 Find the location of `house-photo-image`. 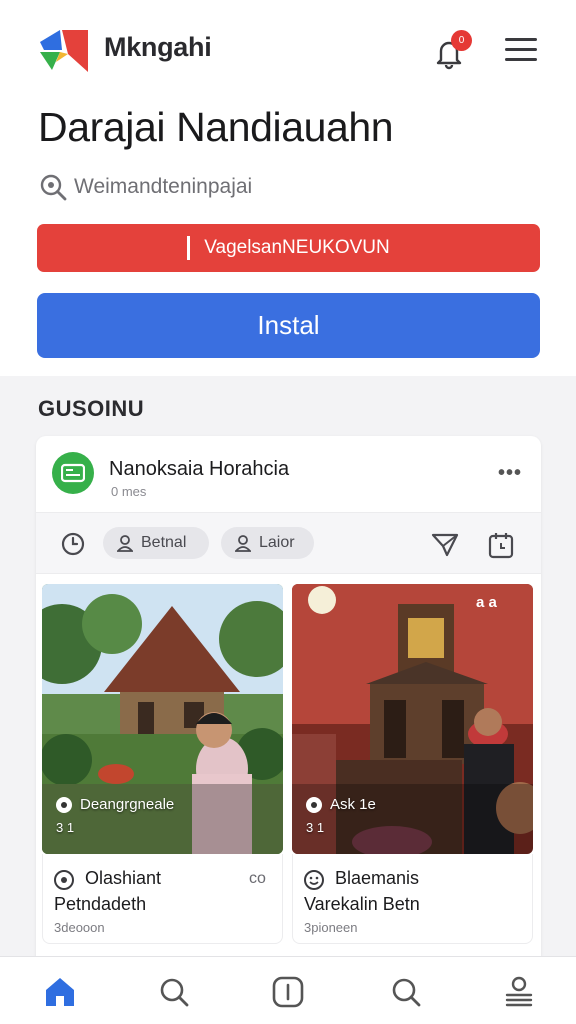

house-photo-image is located at coordinates (162, 719).